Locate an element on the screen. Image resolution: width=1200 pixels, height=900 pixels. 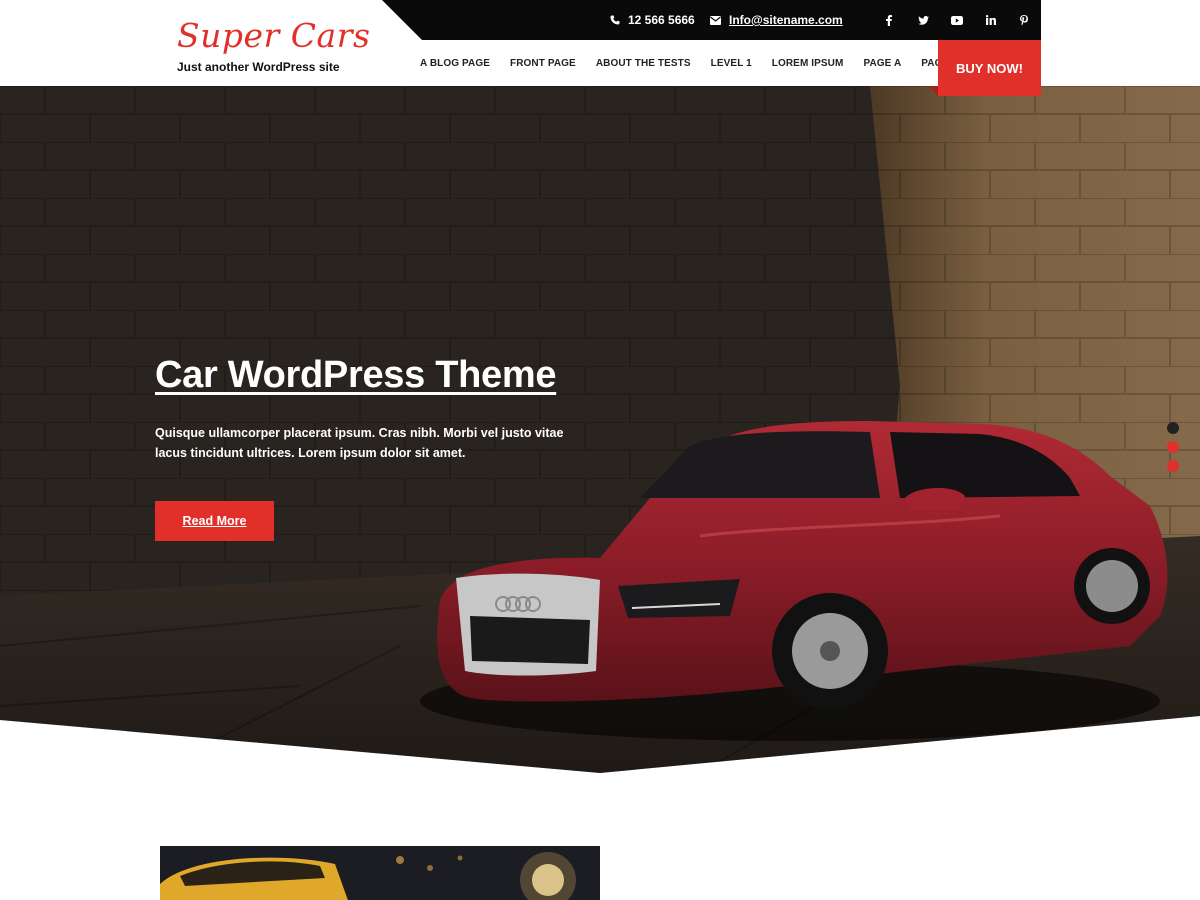
email-link: Info@sitename.com is located at coordinates (786, 20).